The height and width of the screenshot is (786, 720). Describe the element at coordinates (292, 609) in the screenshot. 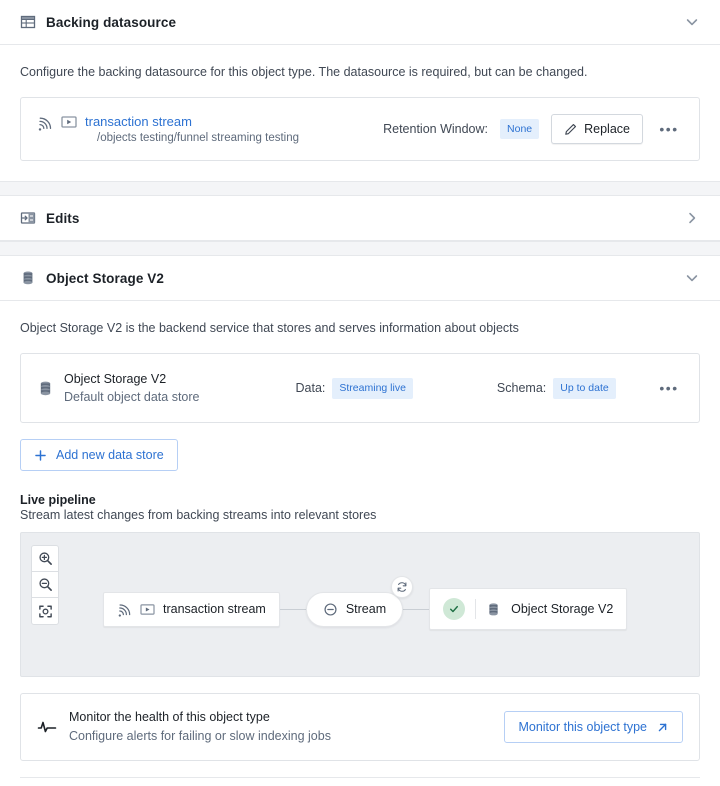

I see `pipeline-edge-source-to-stream` at that location.